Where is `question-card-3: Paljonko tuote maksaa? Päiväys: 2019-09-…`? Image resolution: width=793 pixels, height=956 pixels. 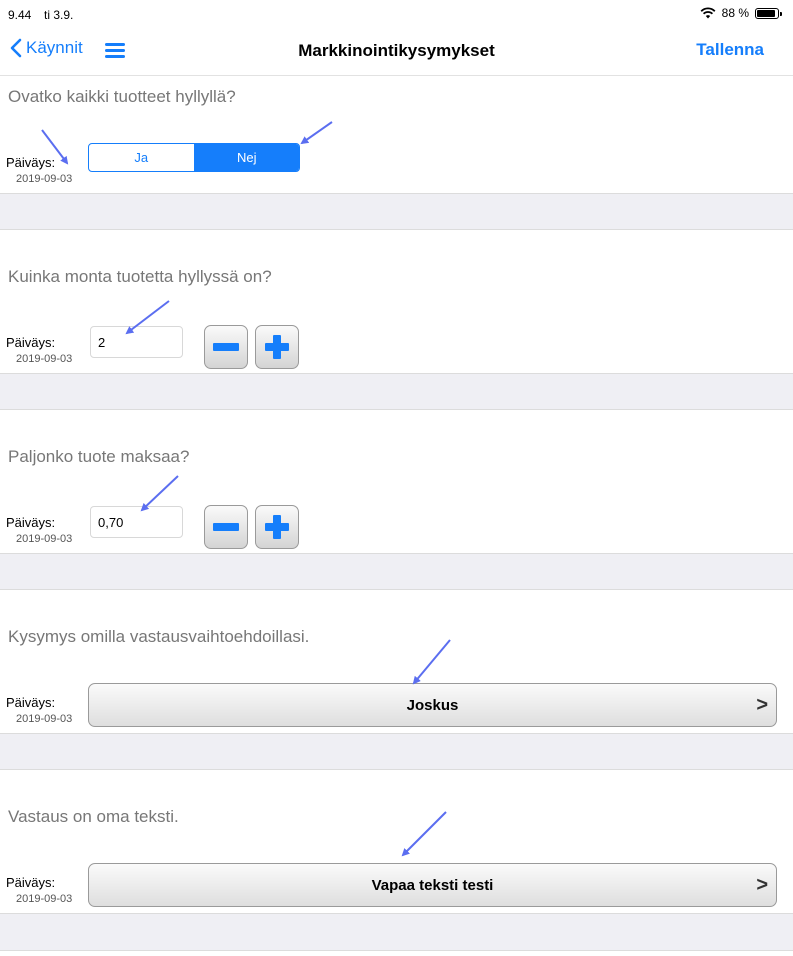
question-card-3: Paljonko tuote maksaa? Päiväys: 2019-09-… is located at coordinates (396, 480).